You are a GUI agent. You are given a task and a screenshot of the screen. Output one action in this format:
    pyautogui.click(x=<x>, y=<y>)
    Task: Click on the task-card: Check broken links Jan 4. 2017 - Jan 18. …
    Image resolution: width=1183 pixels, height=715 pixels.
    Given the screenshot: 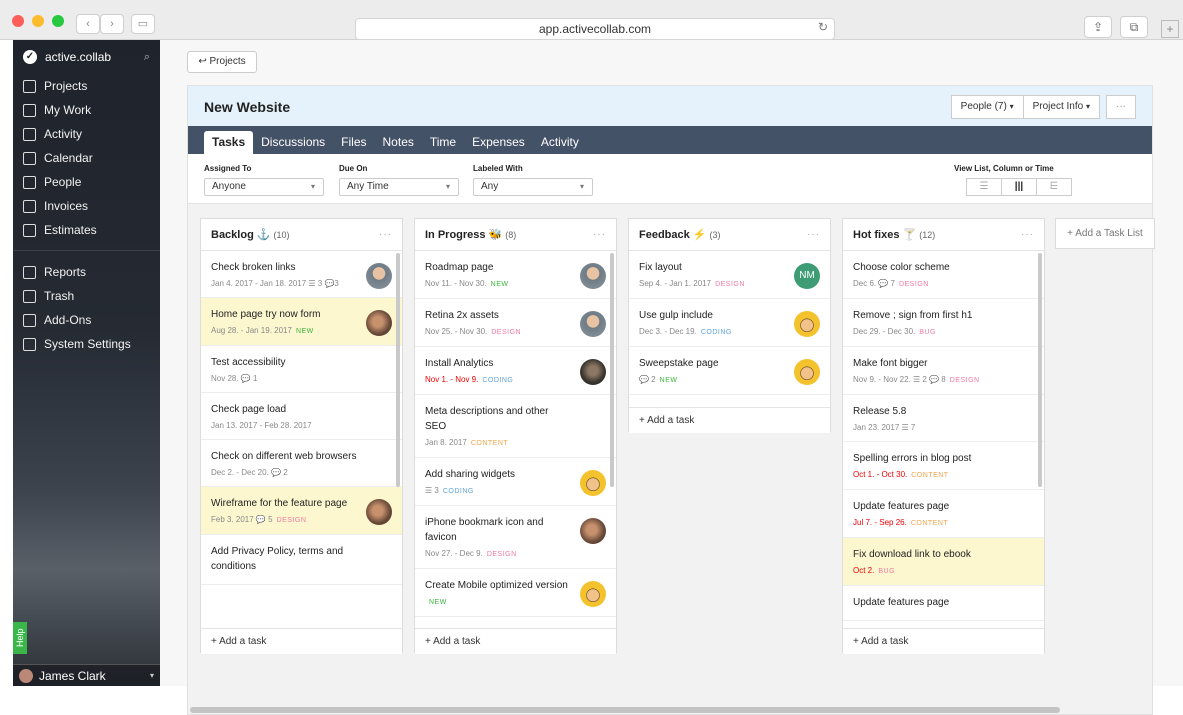 What is the action you would take?
    pyautogui.click(x=301, y=274)
    